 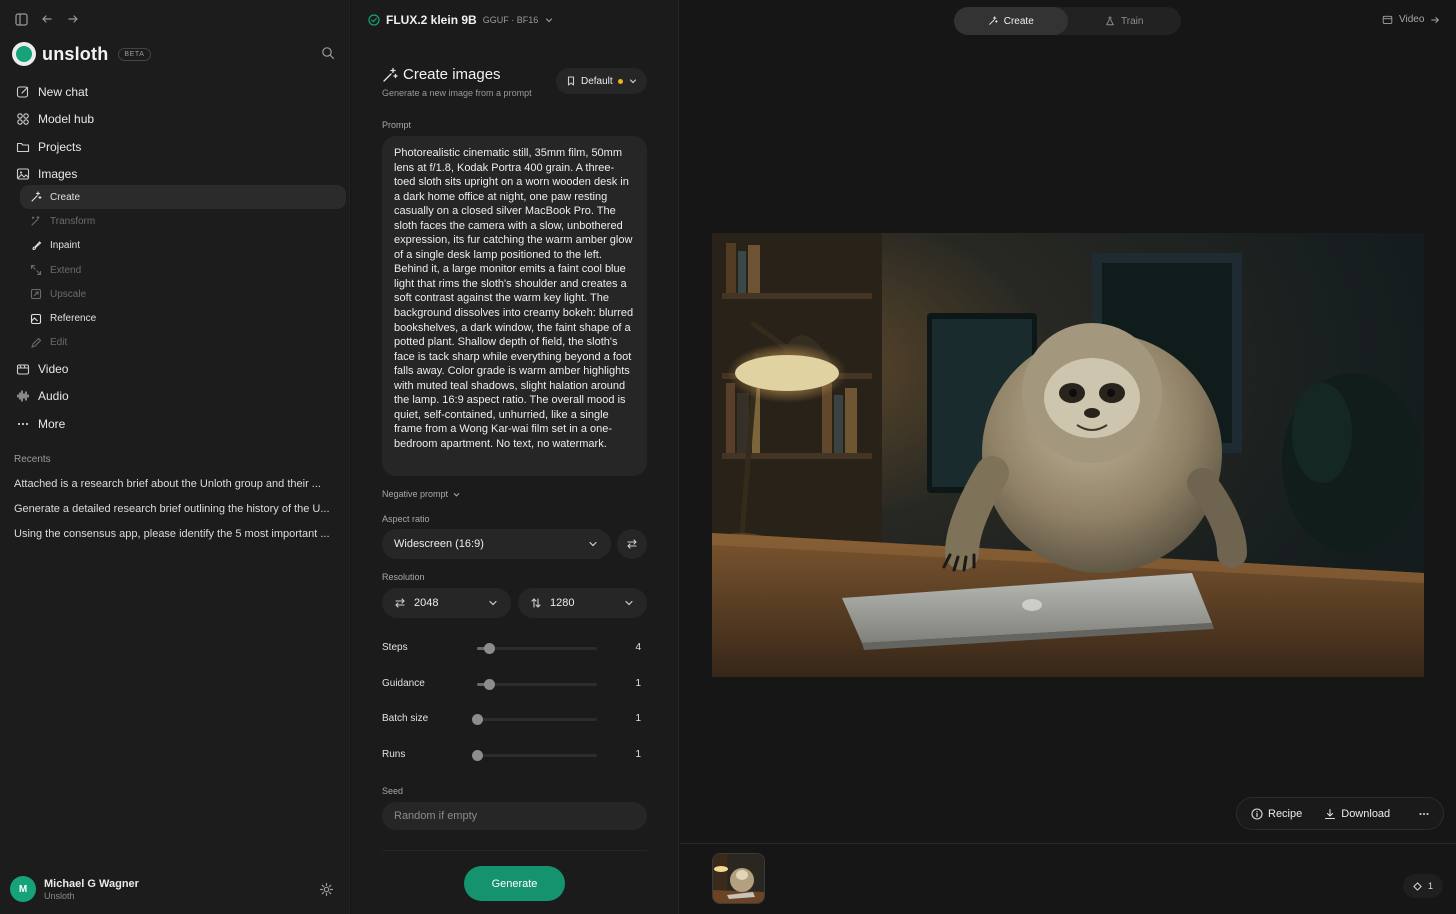 What do you see at coordinates (66, 119) in the screenshot?
I see `nav-label: Model hub` at bounding box center [66, 119].